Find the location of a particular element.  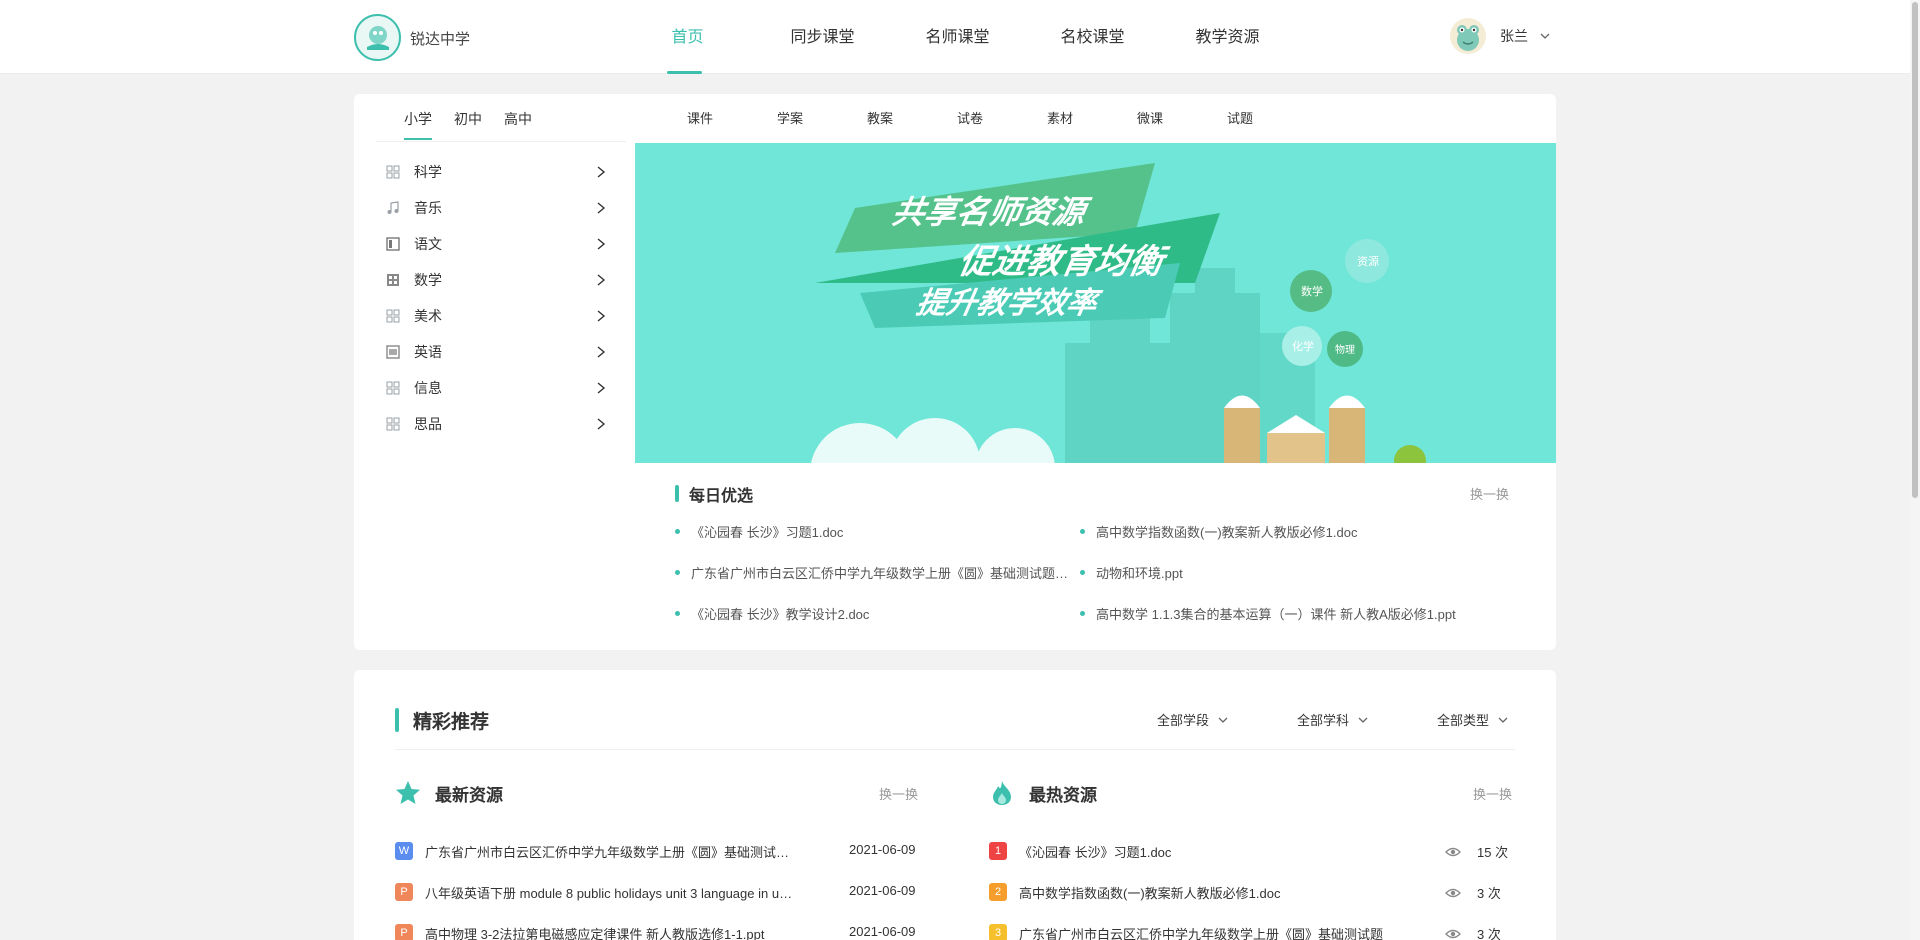

nav-teacher-class: 名师课堂 is located at coordinates (957, 37).